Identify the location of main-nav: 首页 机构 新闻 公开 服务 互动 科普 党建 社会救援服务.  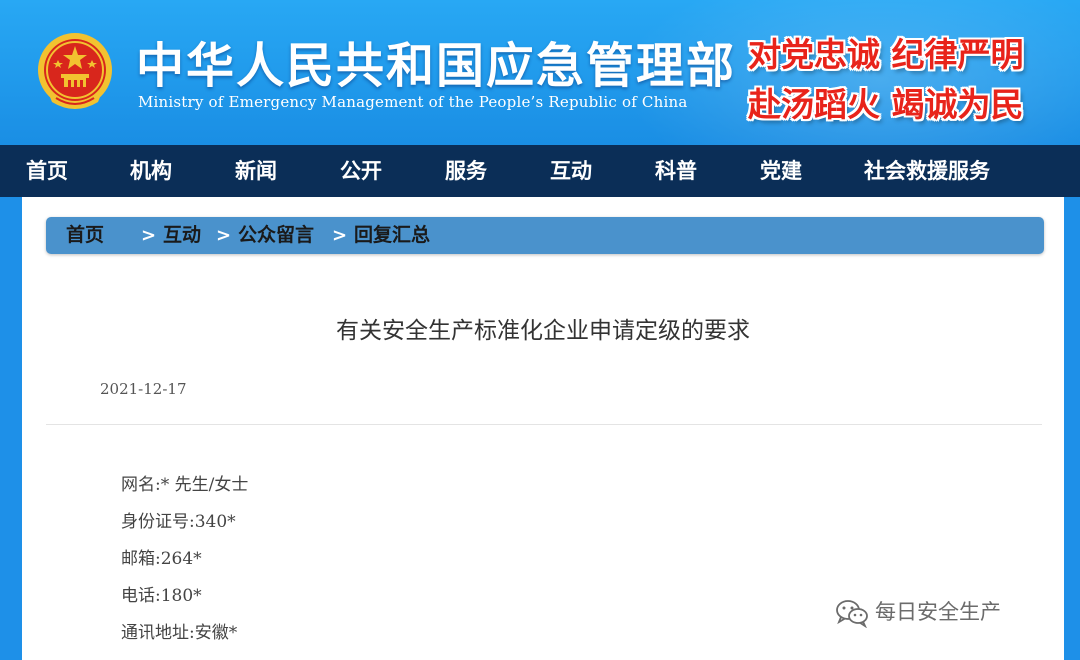
(540, 171).